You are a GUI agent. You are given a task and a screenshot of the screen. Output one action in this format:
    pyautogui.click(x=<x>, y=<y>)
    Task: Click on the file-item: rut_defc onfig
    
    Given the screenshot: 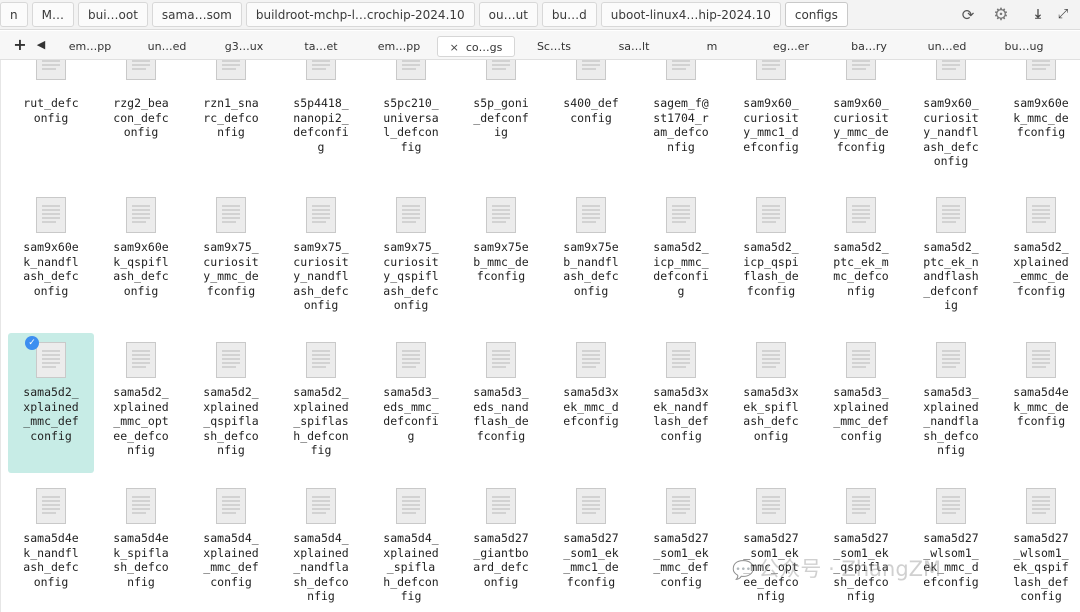 What is the action you would take?
    pyautogui.click(x=51, y=122)
    